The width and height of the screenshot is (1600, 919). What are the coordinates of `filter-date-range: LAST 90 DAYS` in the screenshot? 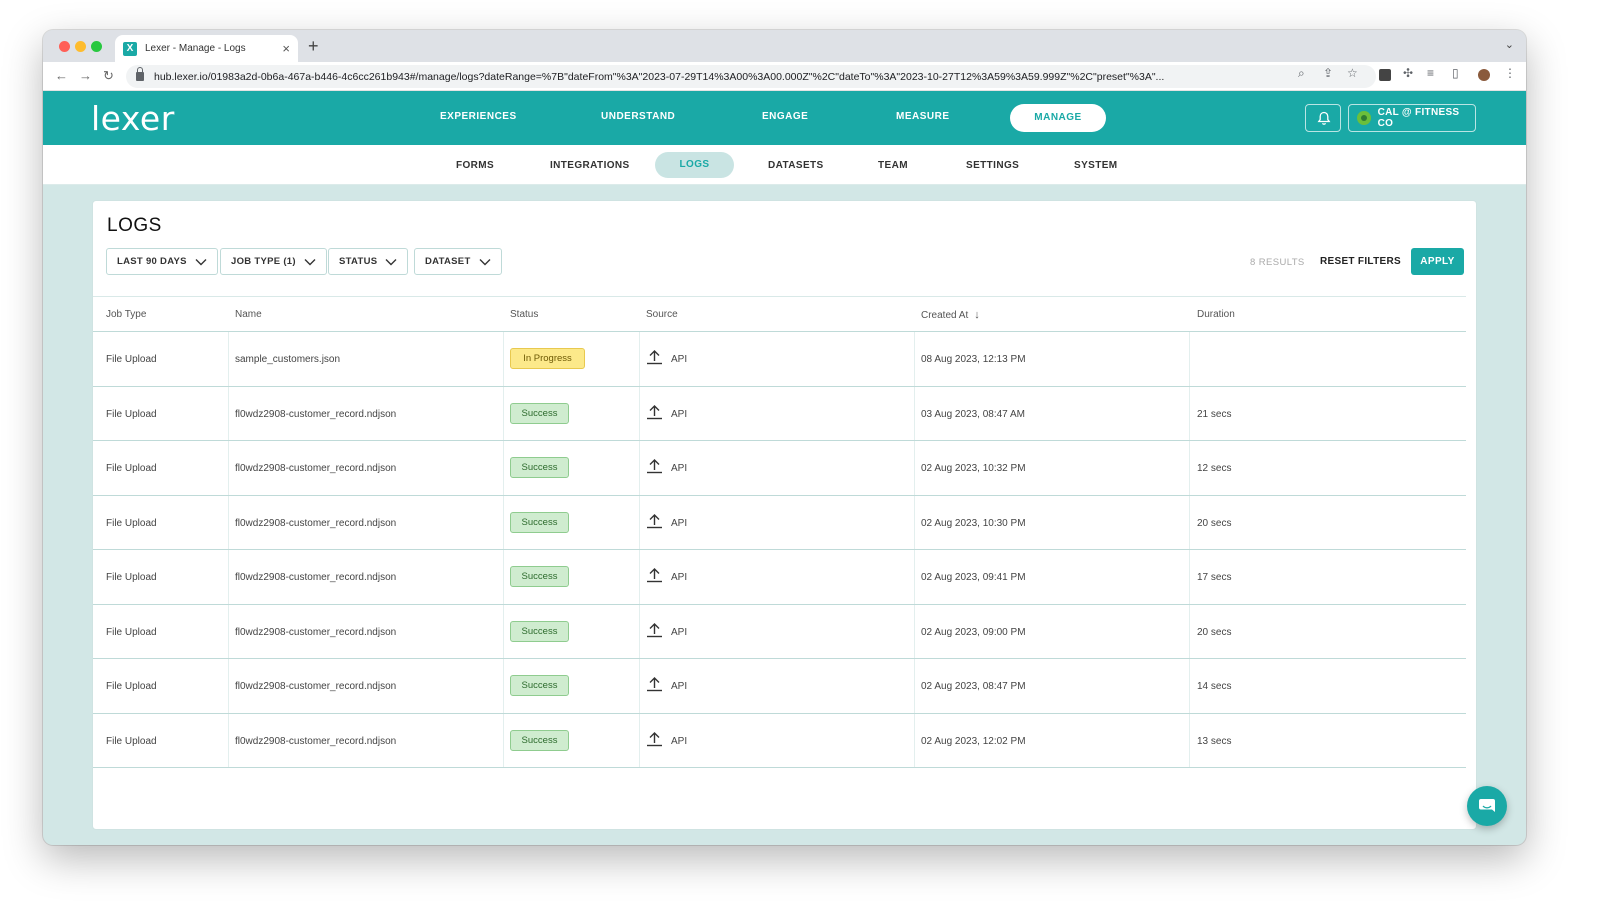 It's located at (162, 261).